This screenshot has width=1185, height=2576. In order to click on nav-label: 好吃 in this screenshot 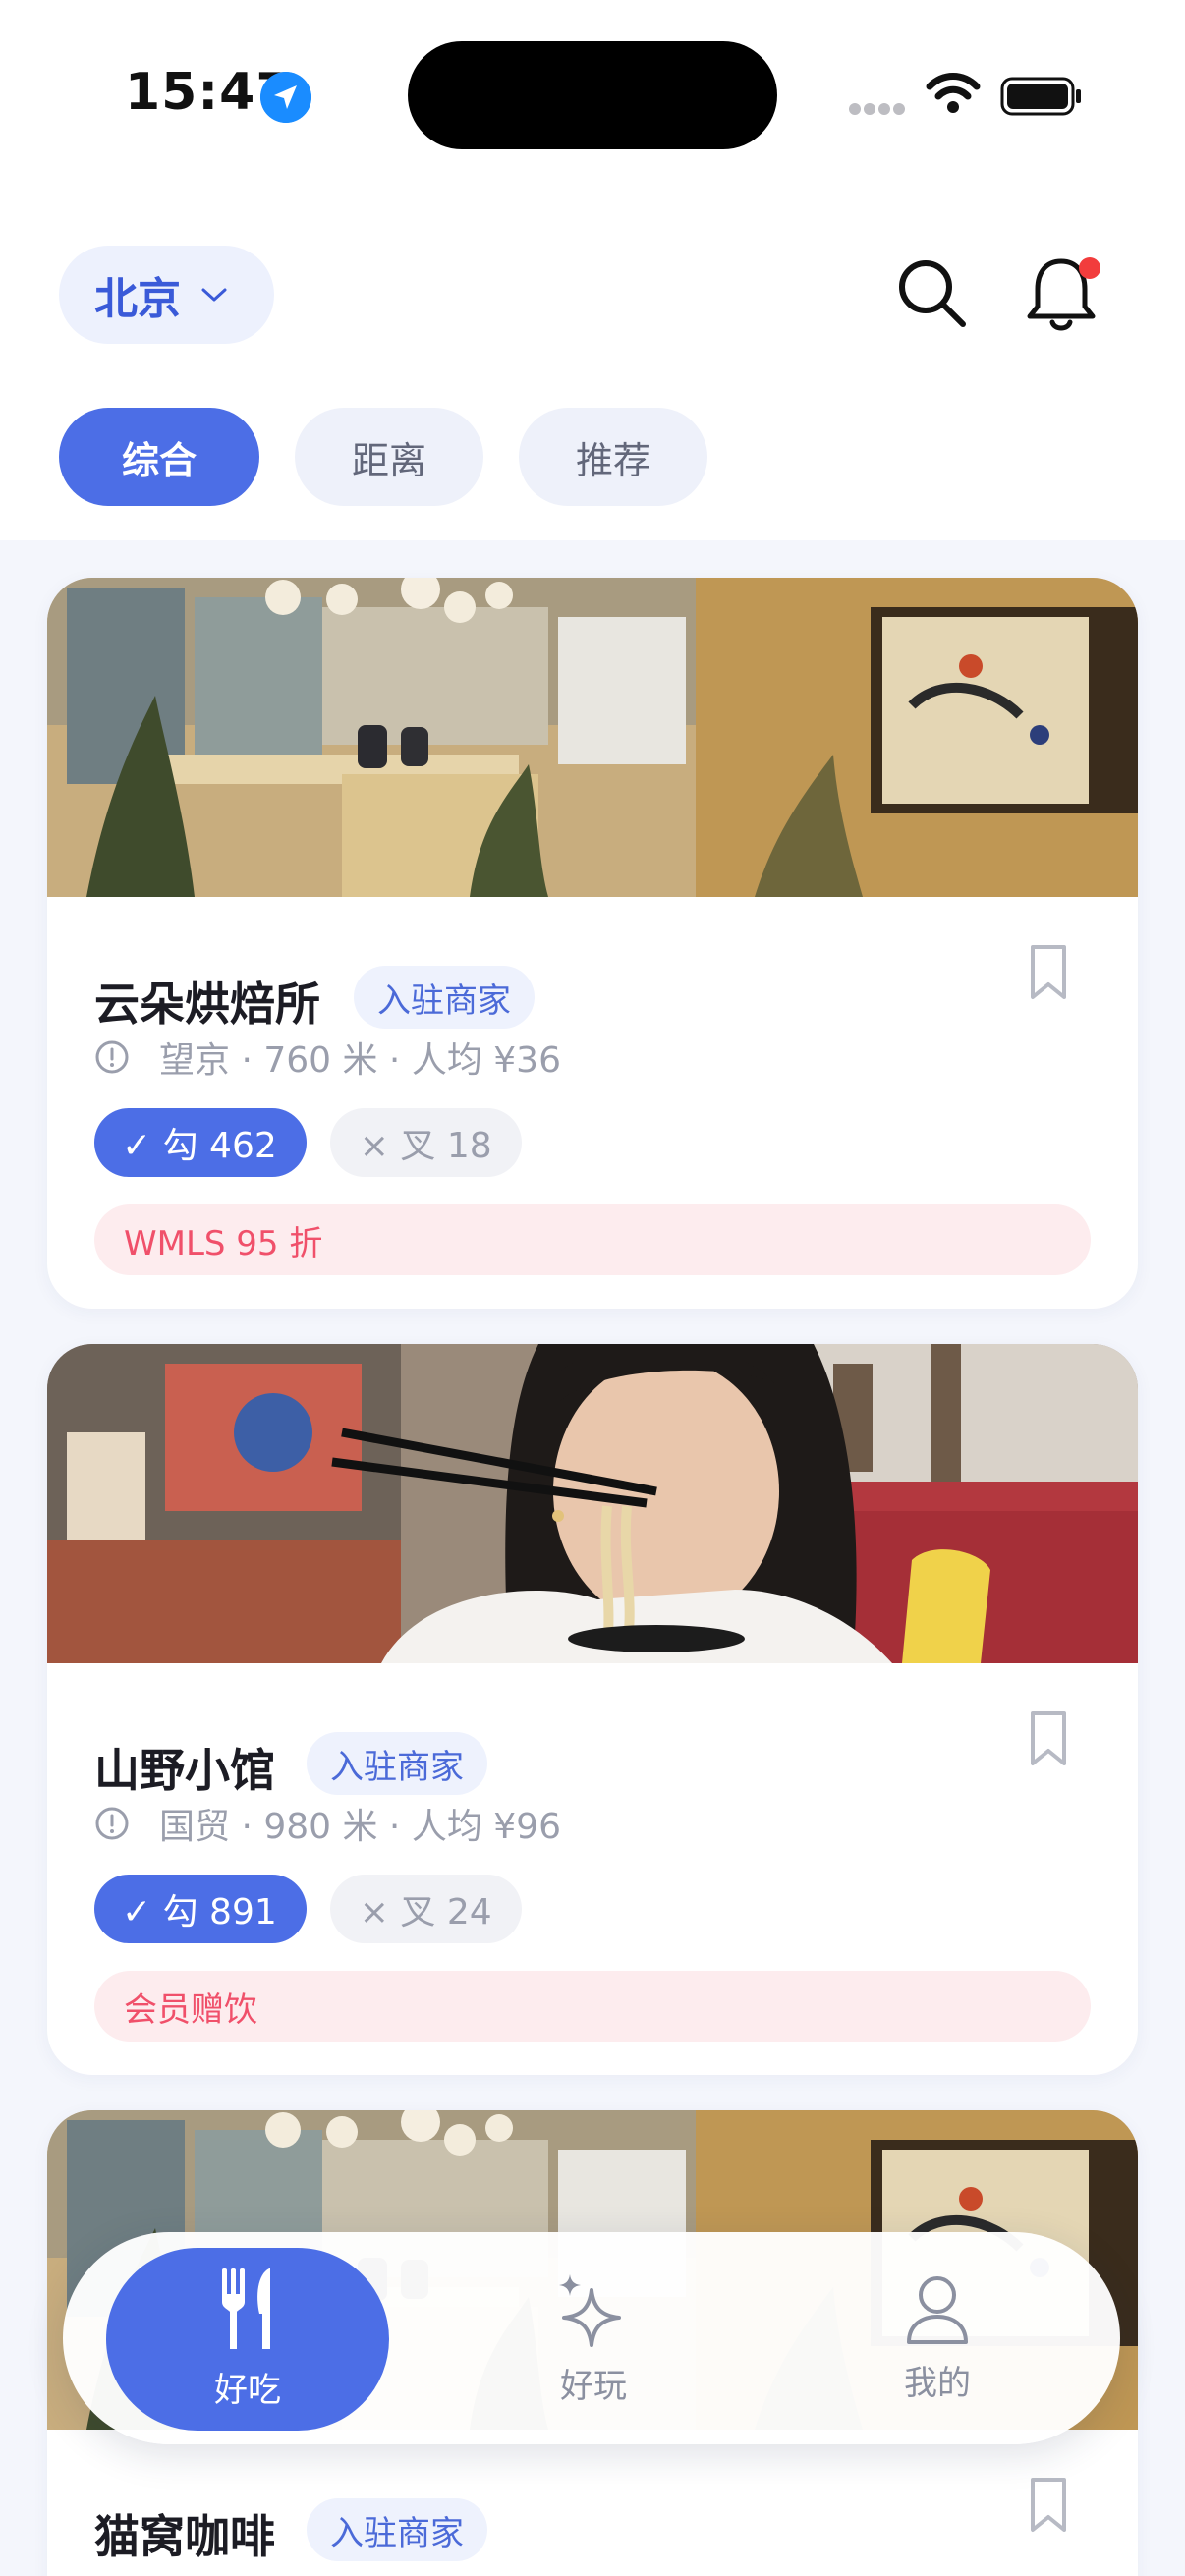, I will do `click(248, 2390)`.